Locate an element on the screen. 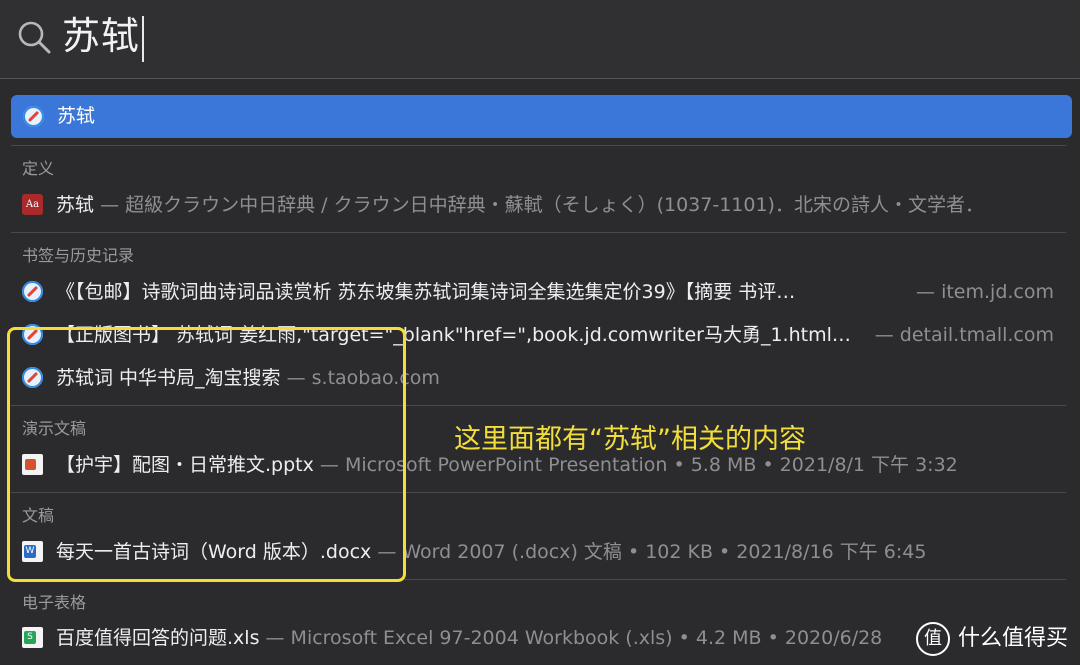  top-hit-label: 苏轼 is located at coordinates (76, 116).